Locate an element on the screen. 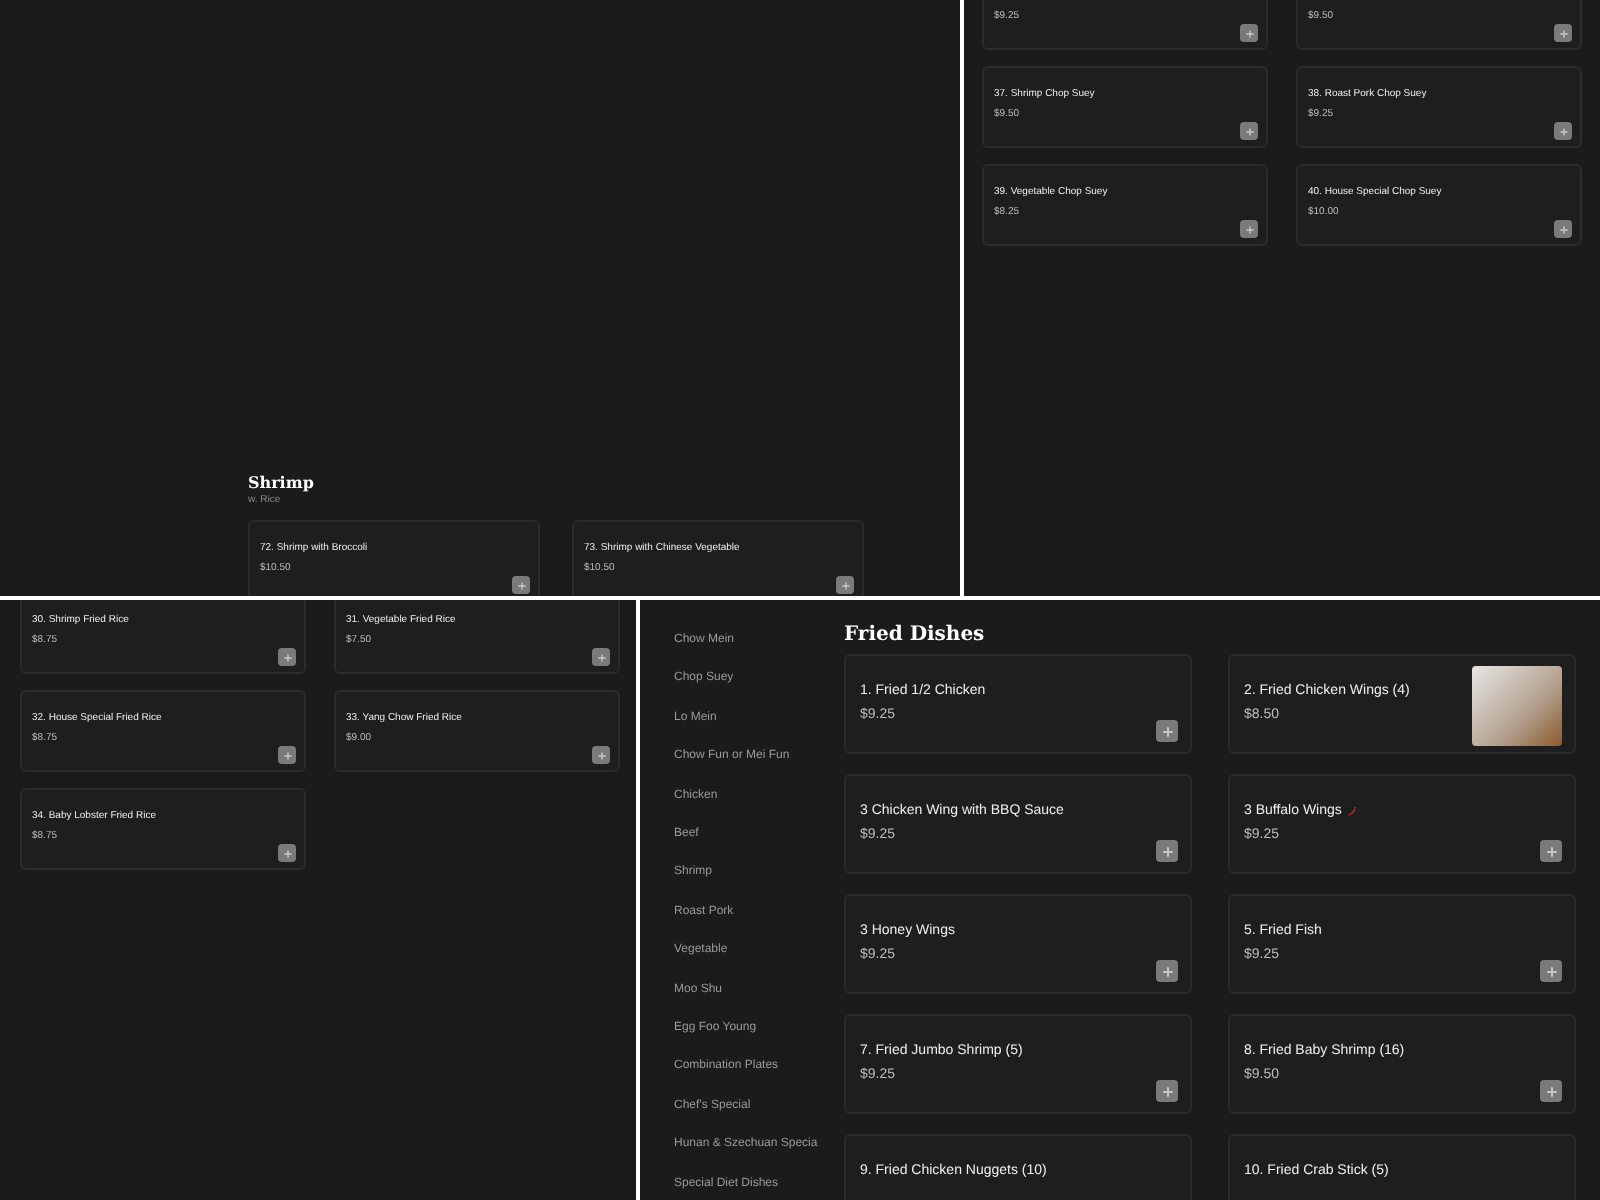 The width and height of the screenshot is (1600, 1200). chili-pepper-icon is located at coordinates (1351, 811).